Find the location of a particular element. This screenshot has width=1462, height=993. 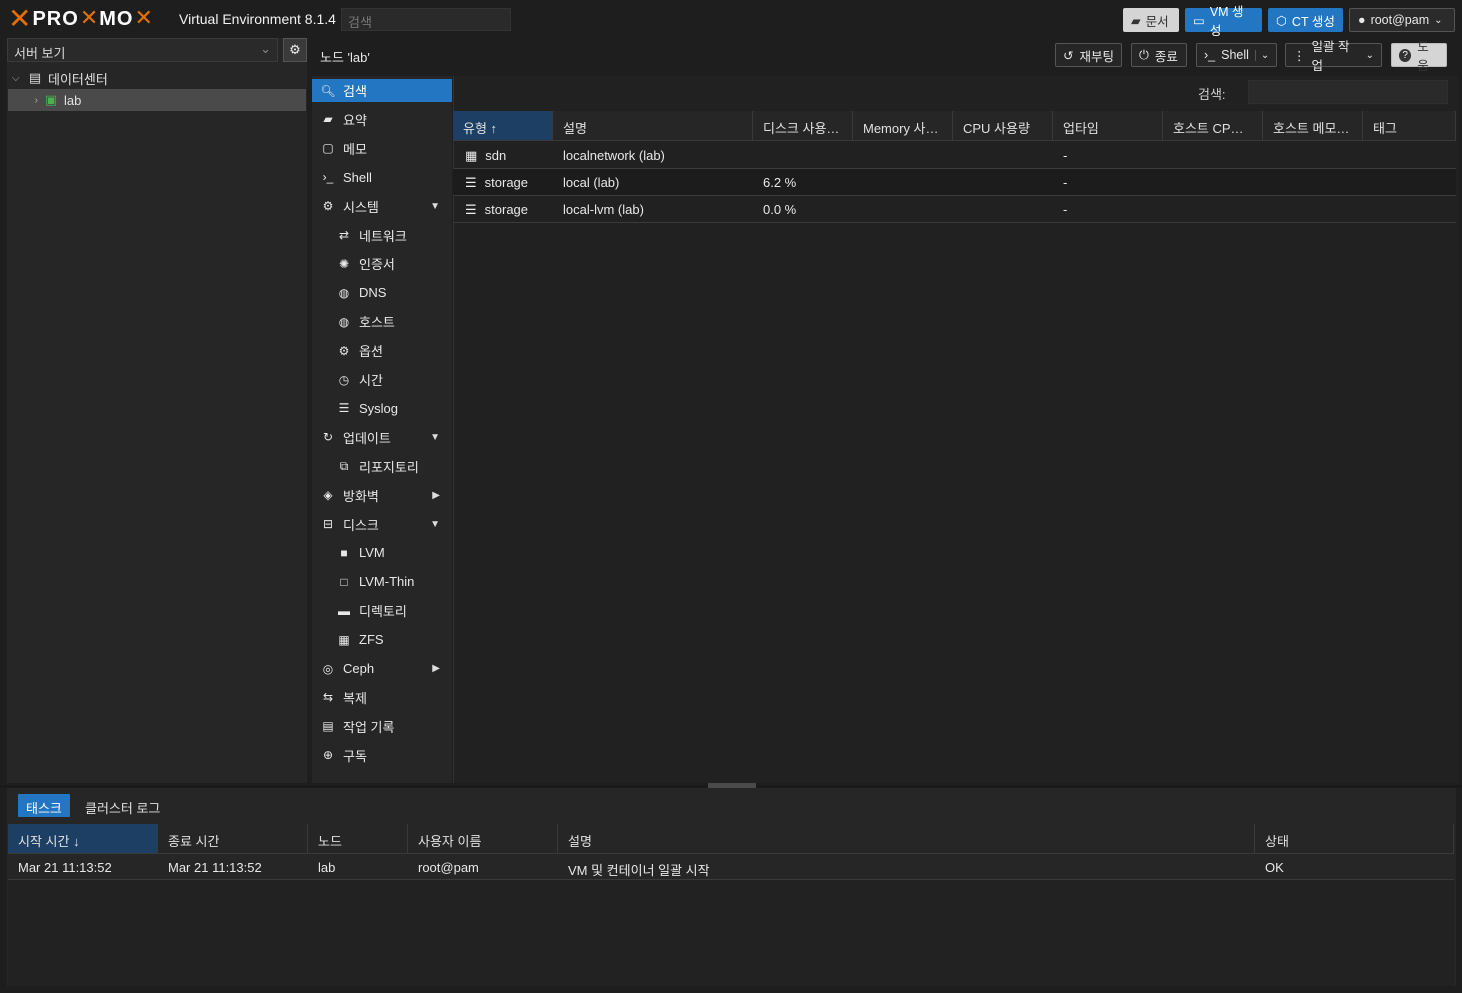

clock-icon: ◷ is located at coordinates (344, 379).